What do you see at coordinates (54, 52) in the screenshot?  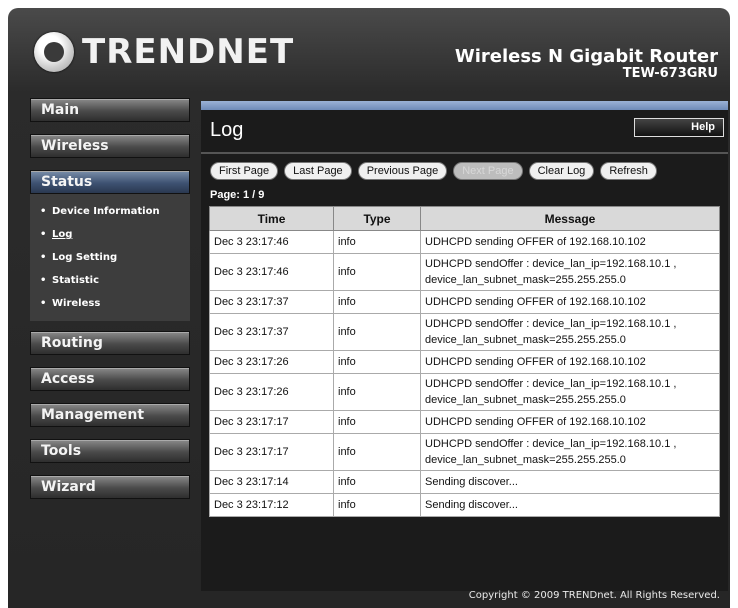 I see `trendnet-logo-icon` at bounding box center [54, 52].